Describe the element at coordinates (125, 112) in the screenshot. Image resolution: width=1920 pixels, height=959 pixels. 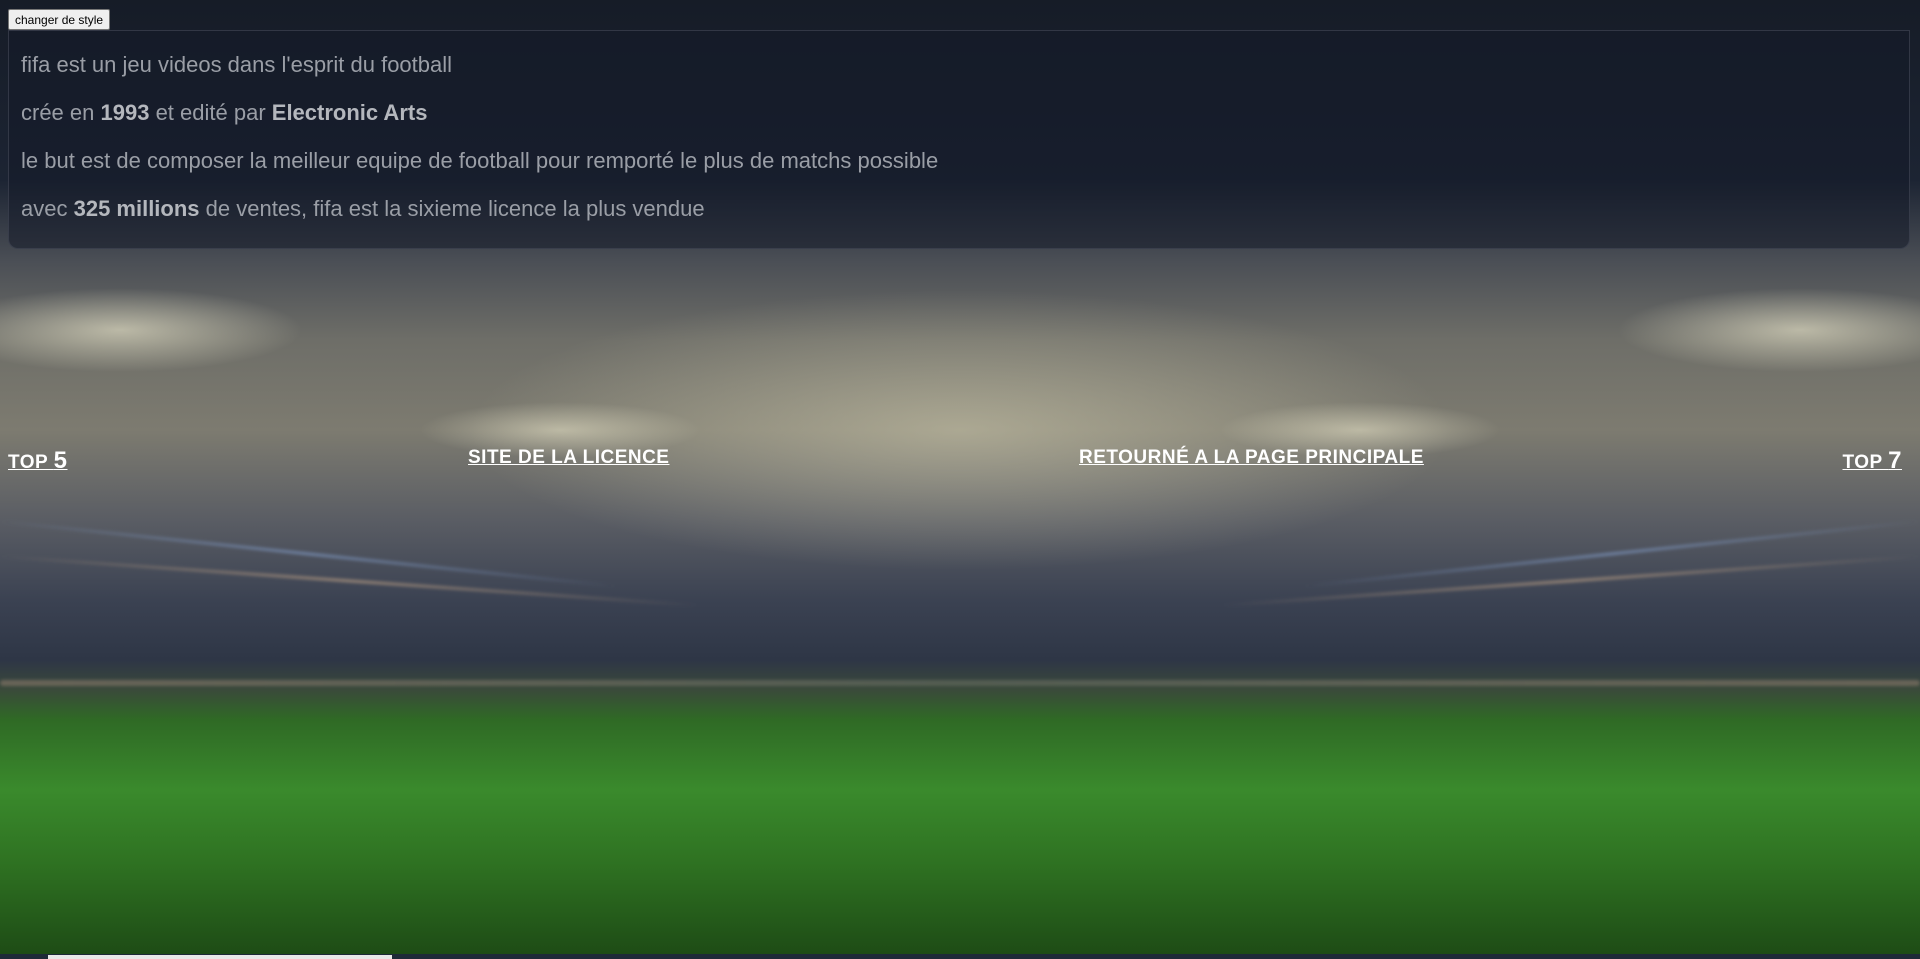
I see `creation-year: 1993` at that location.